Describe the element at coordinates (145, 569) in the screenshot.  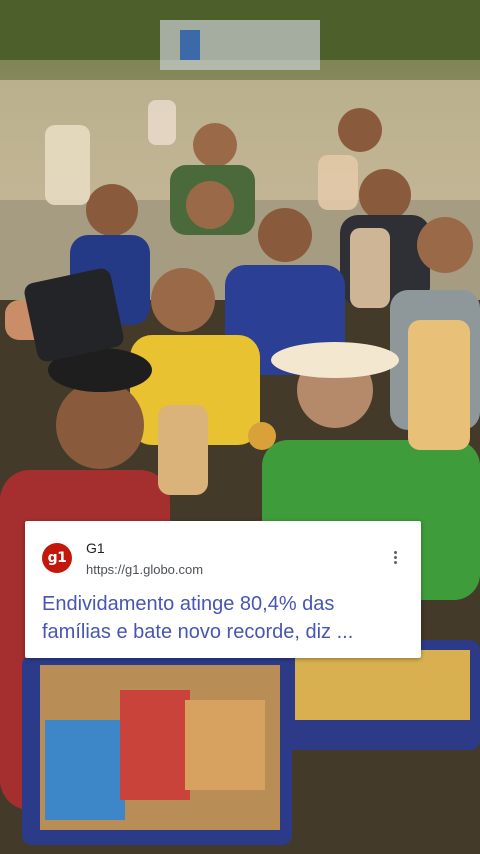
I see `site-url: https://g1.globo.com` at that location.